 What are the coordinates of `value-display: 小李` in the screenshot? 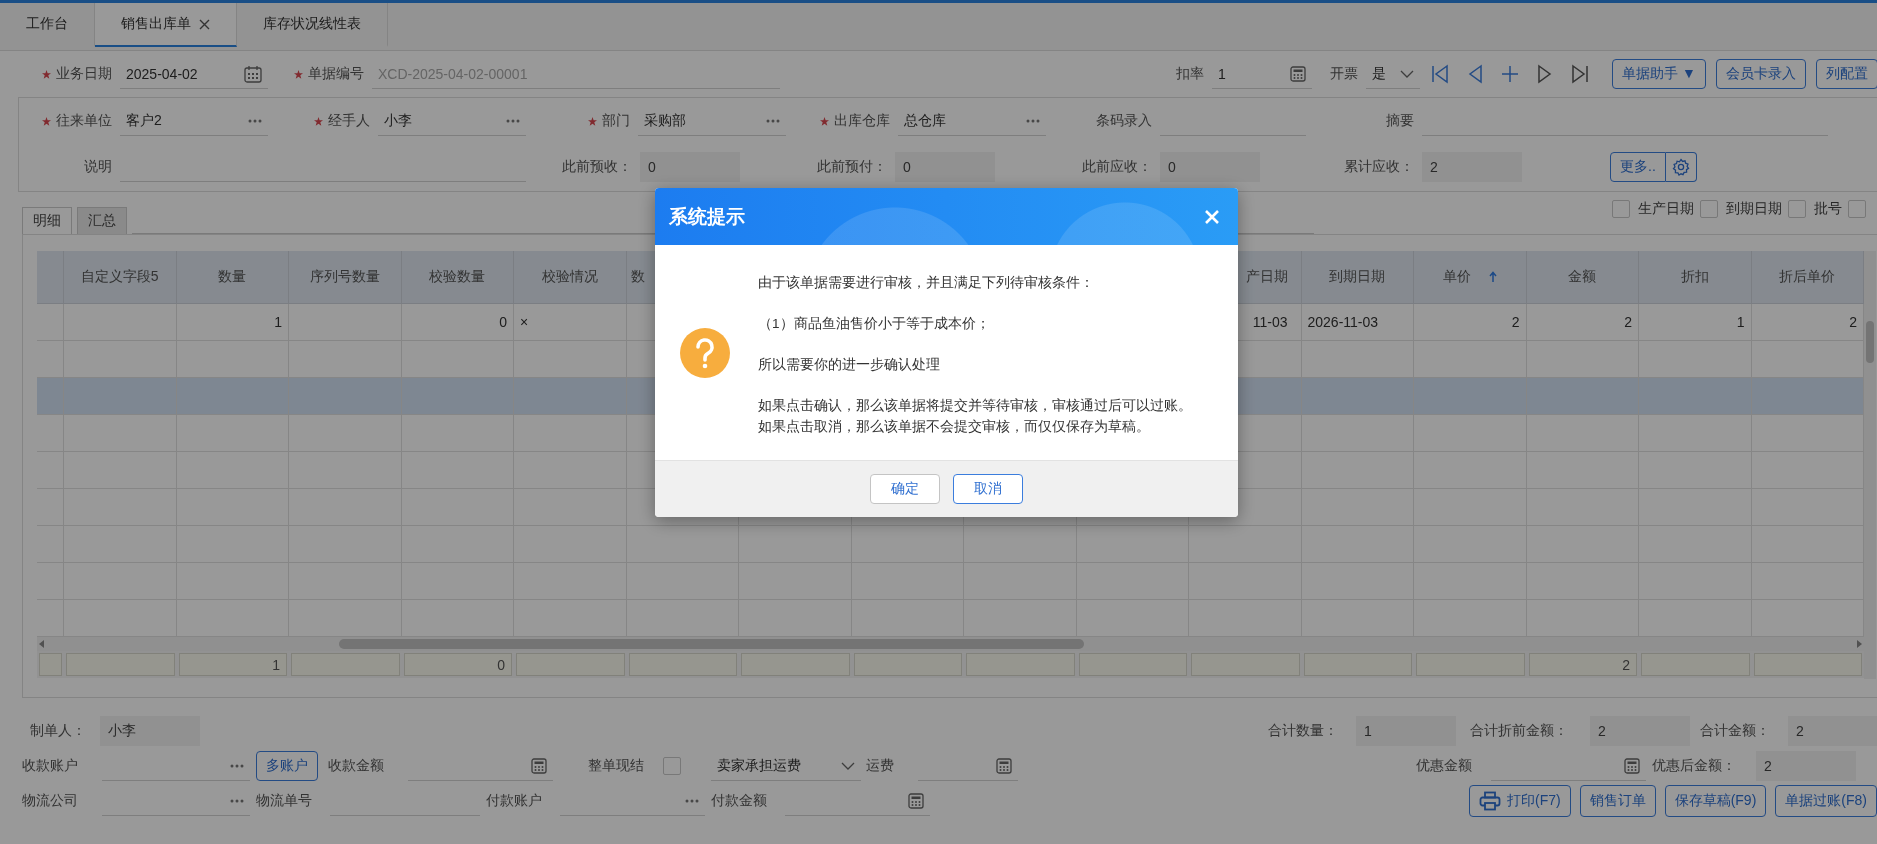 It's located at (150, 731).